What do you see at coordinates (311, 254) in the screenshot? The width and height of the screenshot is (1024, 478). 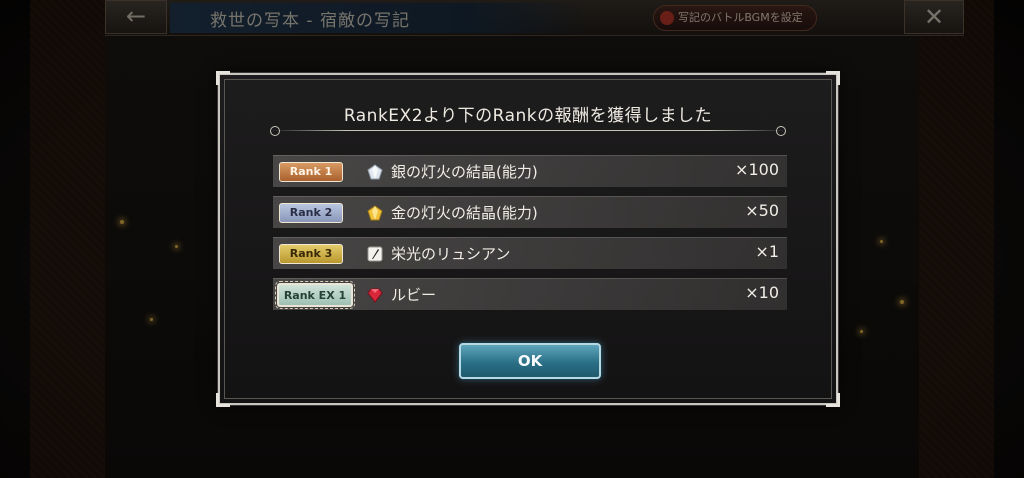 I see `rank-badge: Rank 3` at bounding box center [311, 254].